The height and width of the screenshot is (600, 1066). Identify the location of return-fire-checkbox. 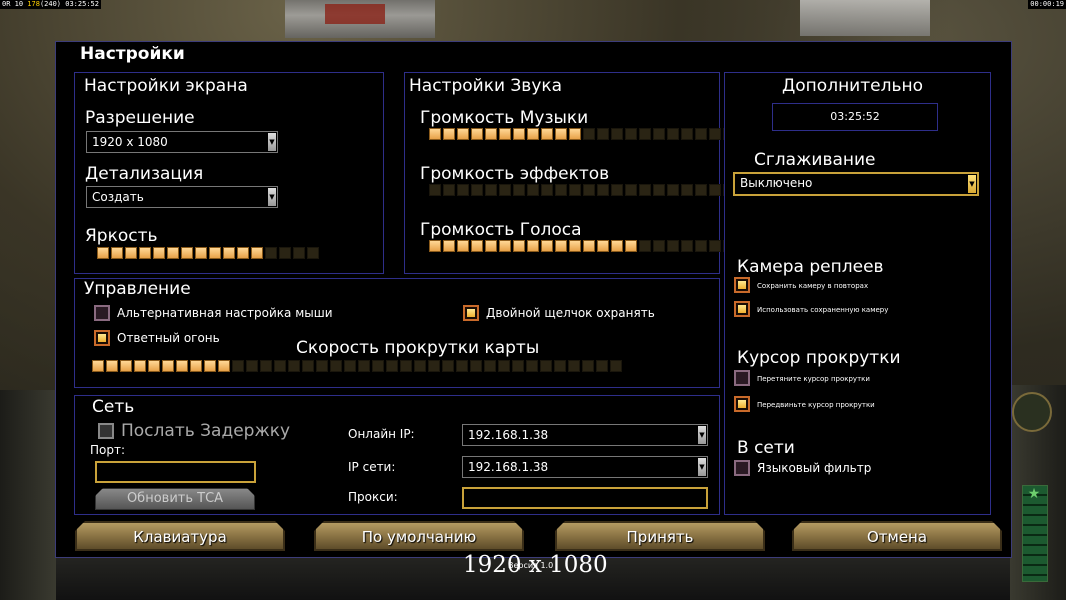
(102, 338).